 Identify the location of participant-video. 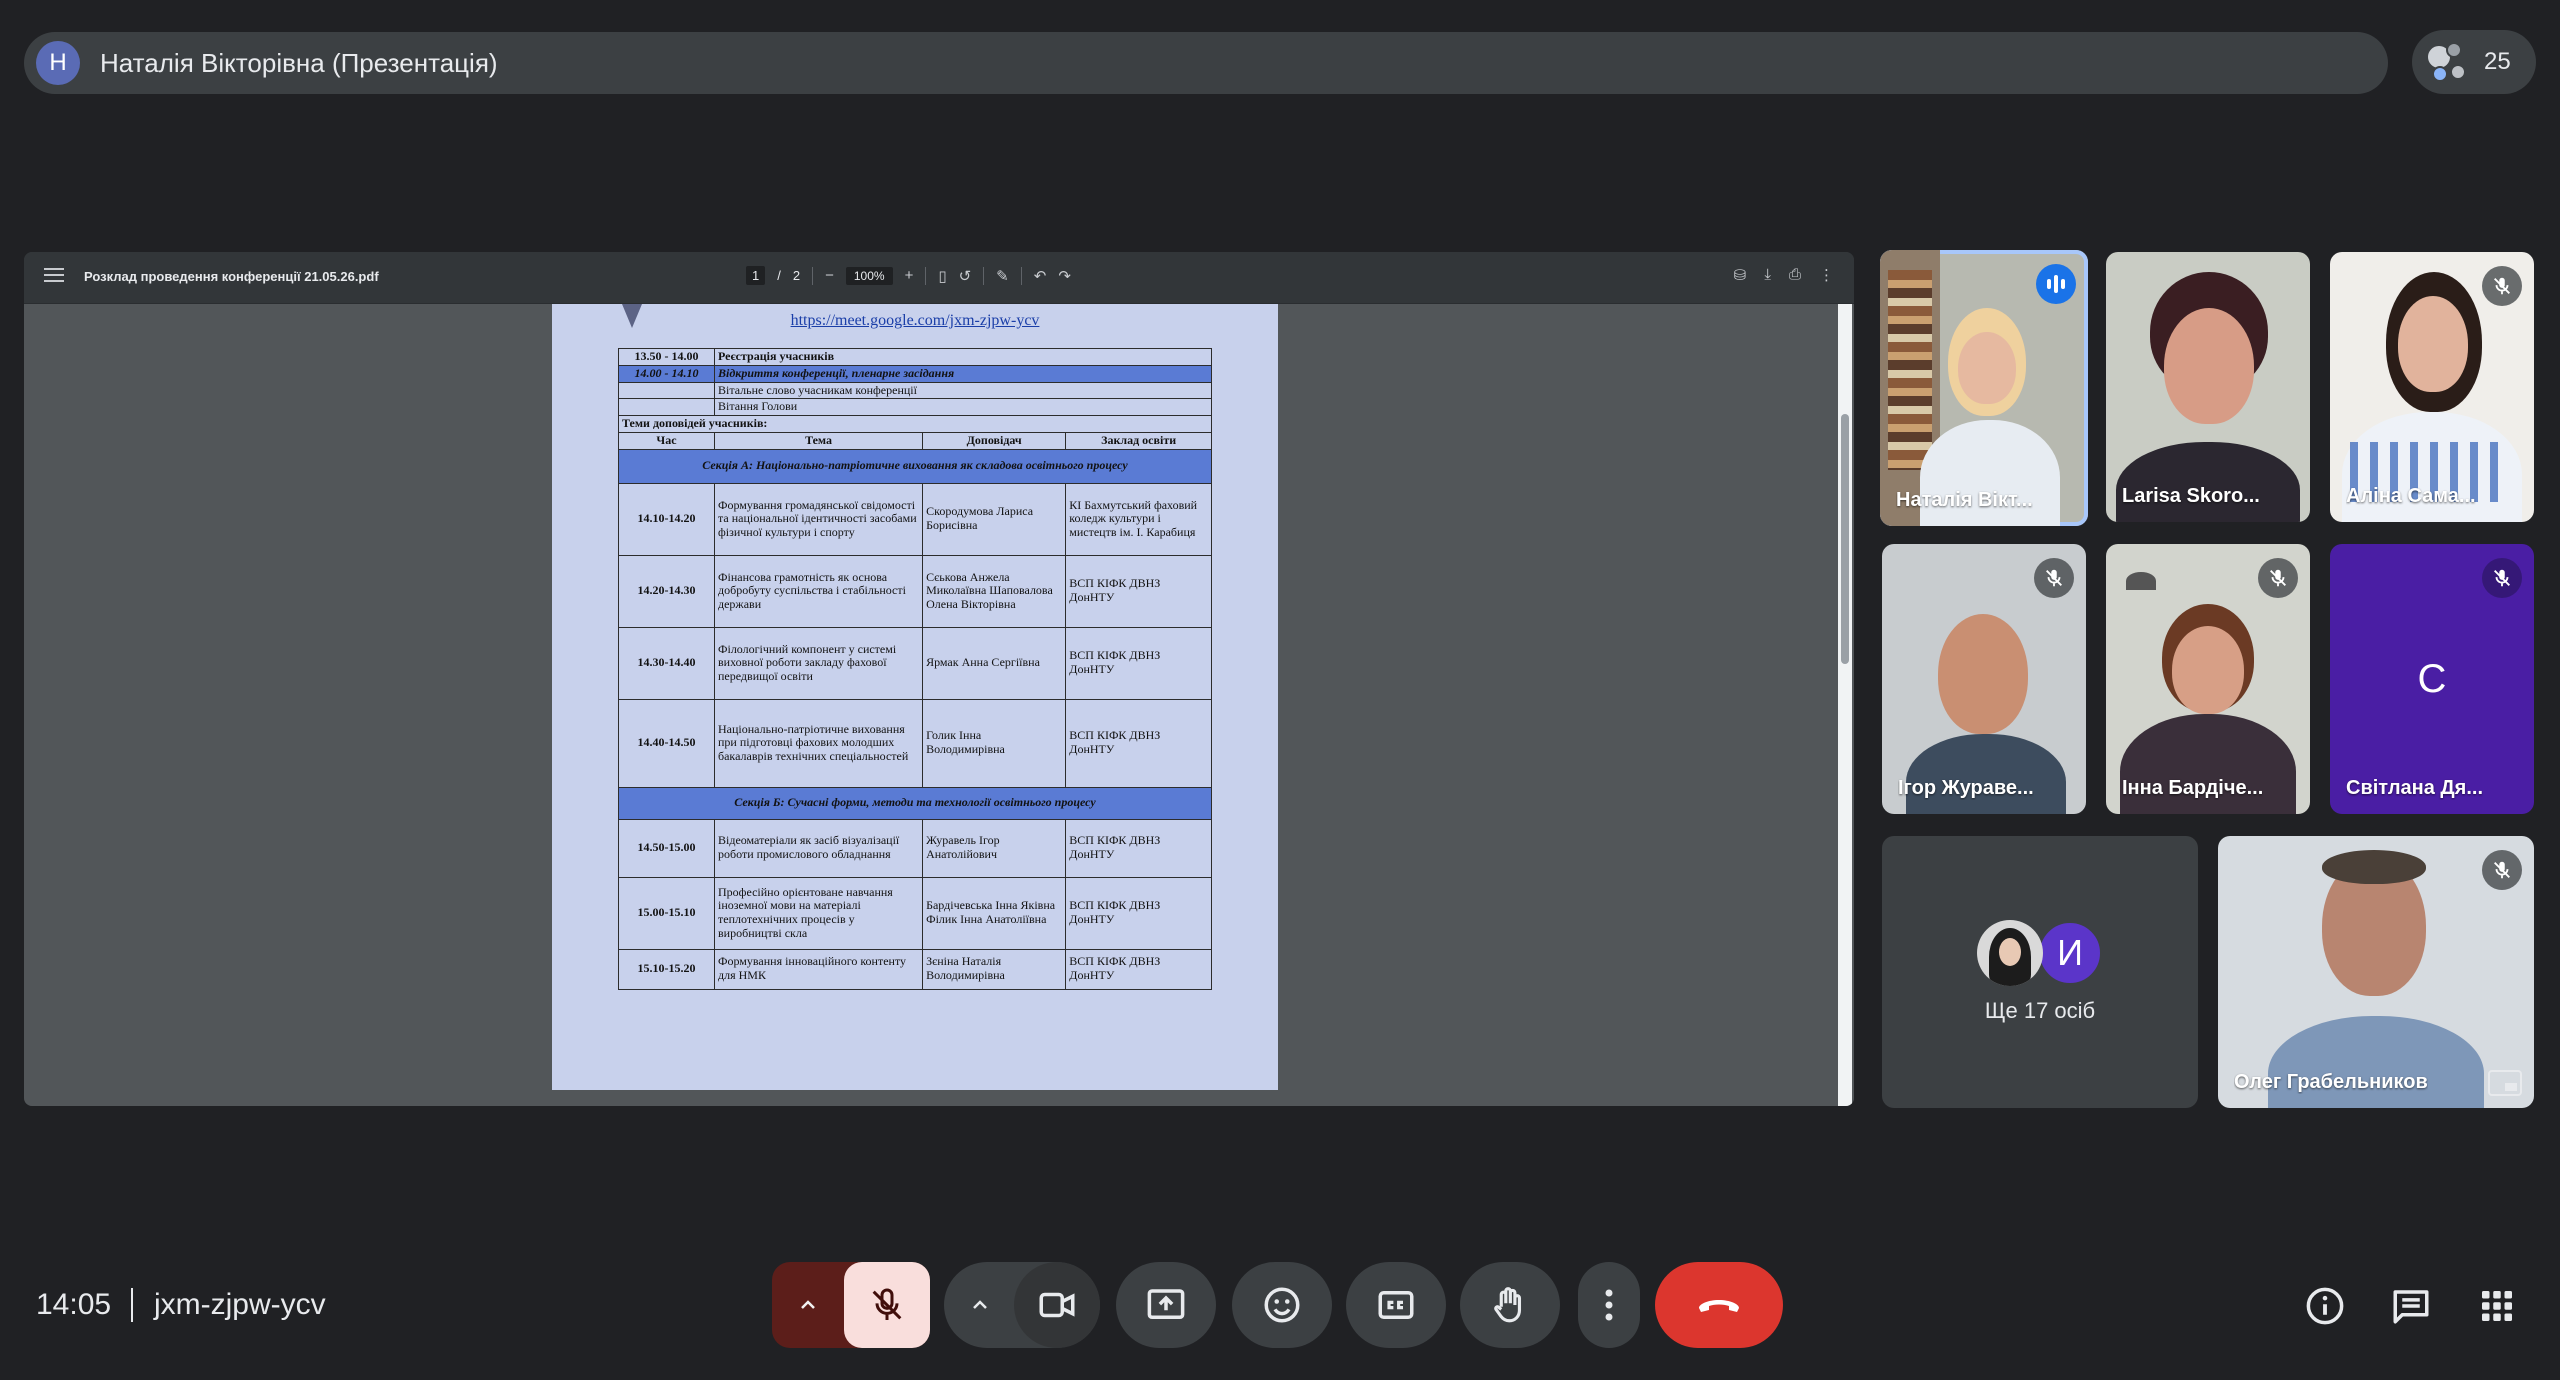
(2208, 387).